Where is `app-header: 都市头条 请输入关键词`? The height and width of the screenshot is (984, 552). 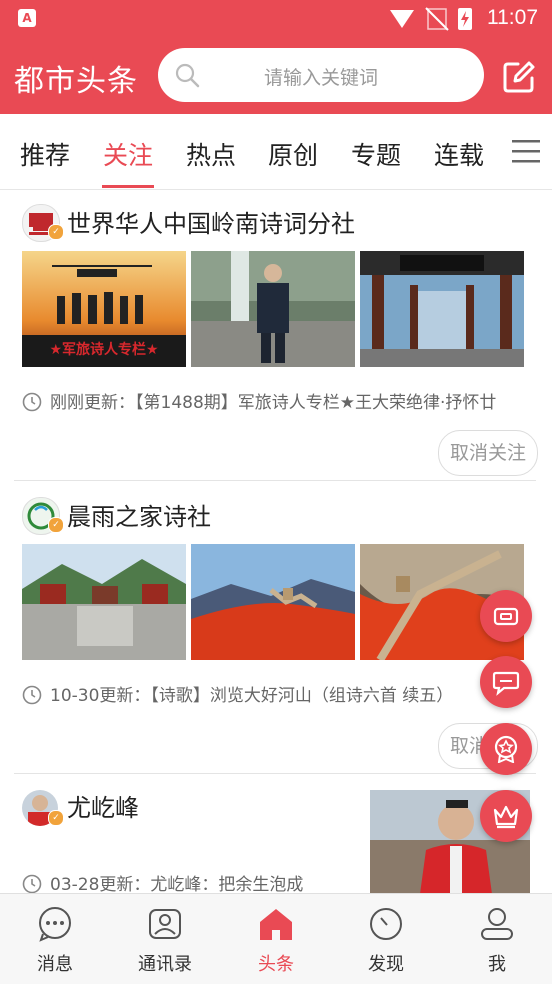 app-header: 都市头条 请输入关键词 is located at coordinates (276, 76).